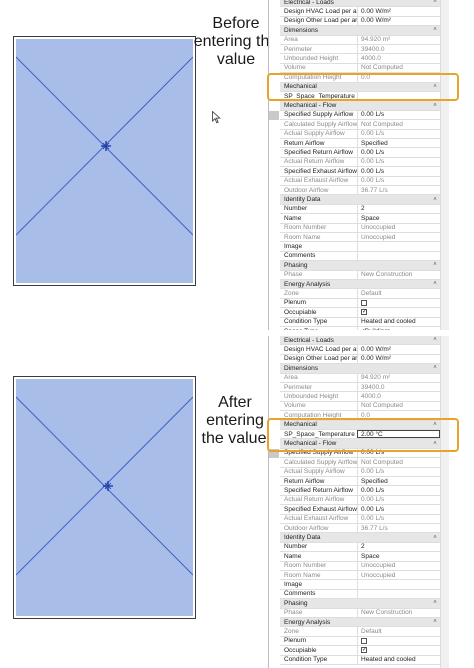 The width and height of the screenshot is (474, 668). I want to click on property-row-space-type: Space Type<Building>, so click(360, 328).